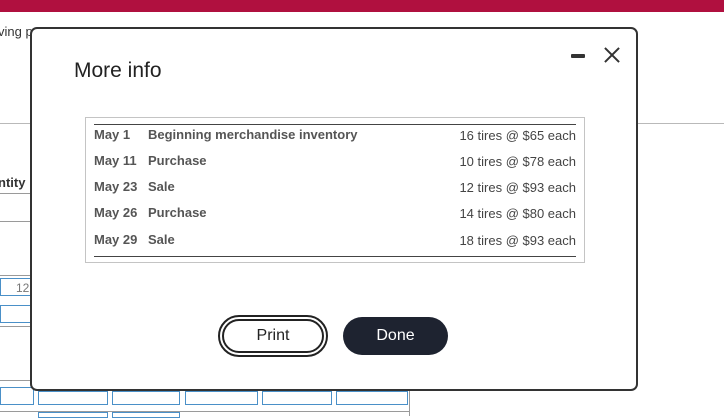 Image resolution: width=724 pixels, height=418 pixels. I want to click on row-detail: 10 tires @ $78 each, so click(517, 161).